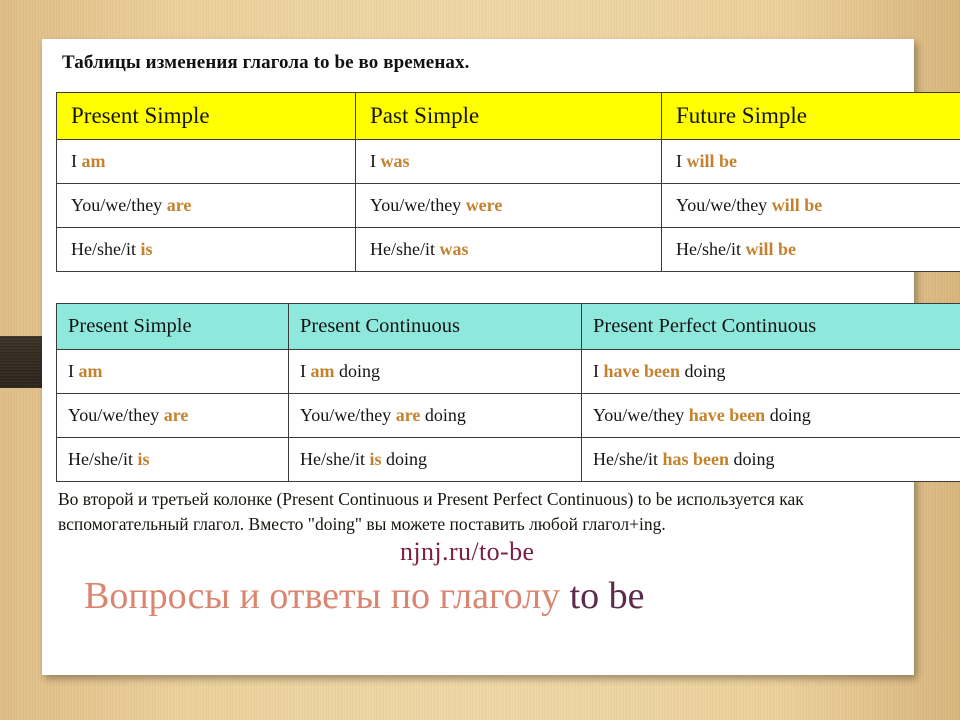  I want to click on cell-verb: were, so click(484, 205).